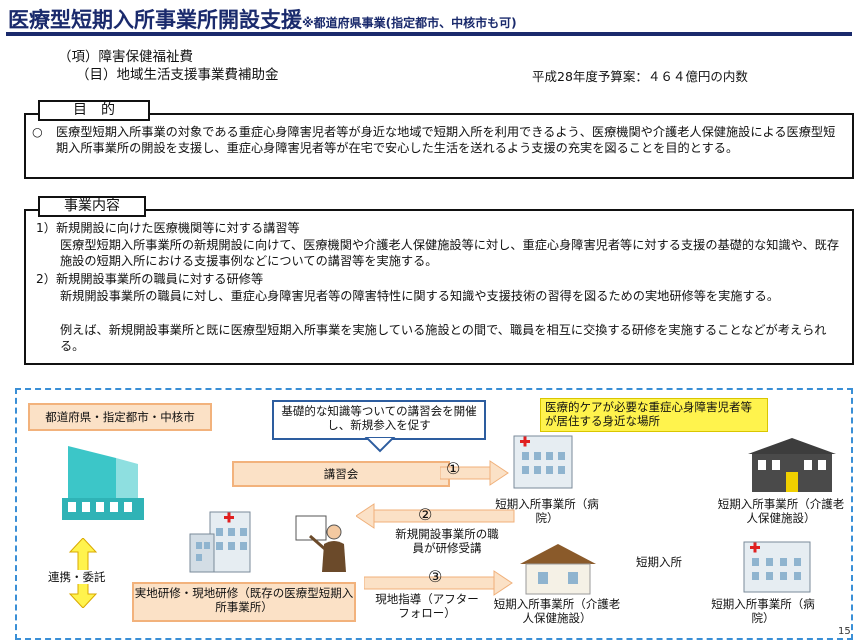 This screenshot has width=858, height=644. What do you see at coordinates (654, 415) in the screenshot?
I see `area-label: 医療的ケアが必要な重症心身障害児者等が居住する身近な場所` at bounding box center [654, 415].